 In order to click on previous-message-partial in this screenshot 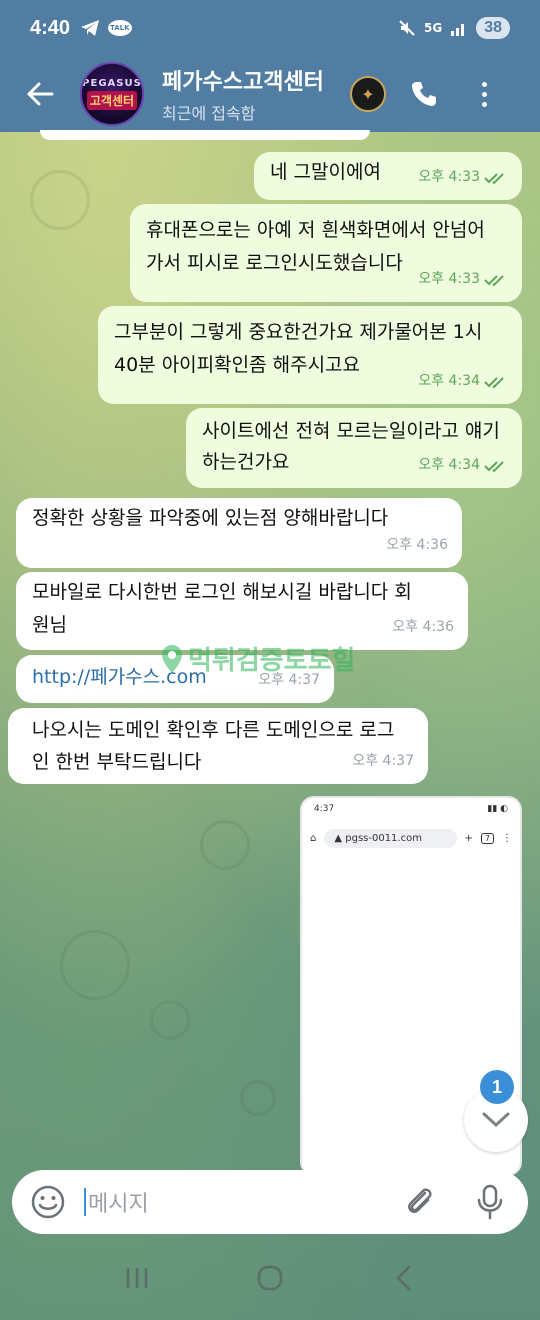, I will do `click(205, 135)`.